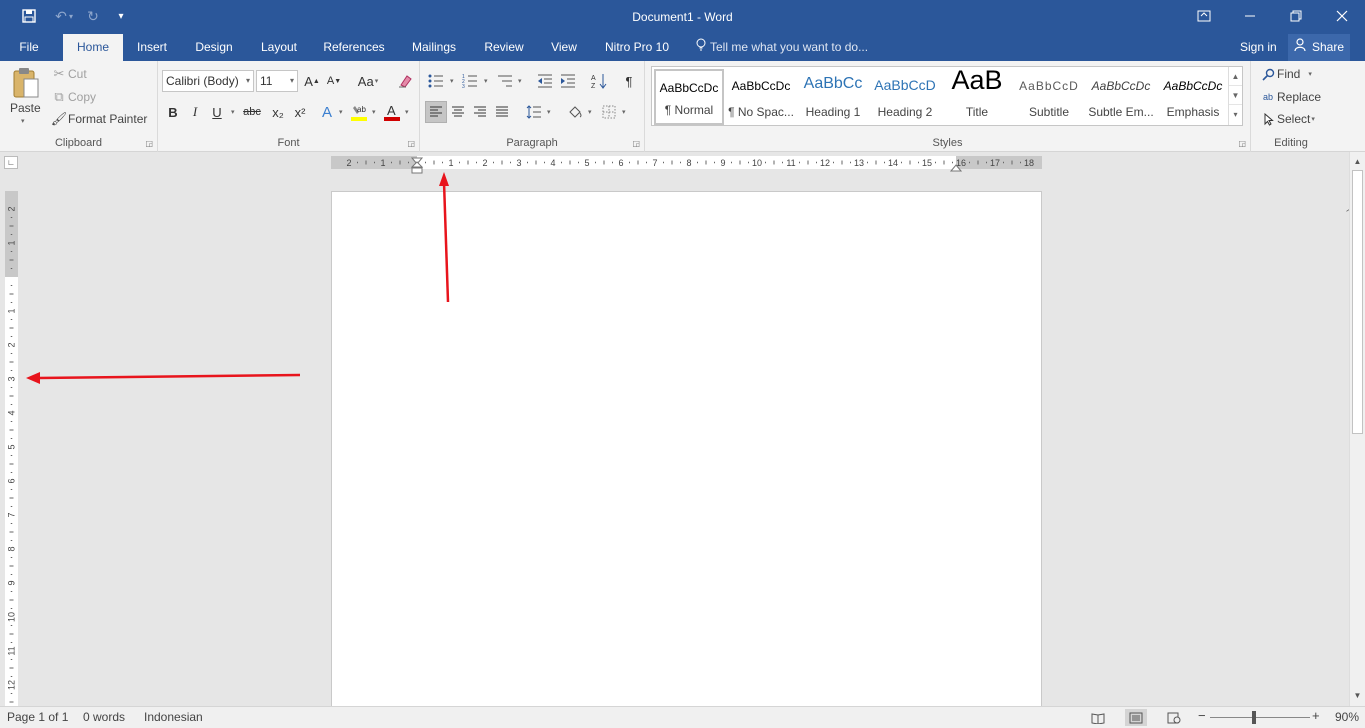 This screenshot has height=728, width=1365. Describe the element at coordinates (956, 168) in the screenshot. I see `right-indent-marker` at that location.